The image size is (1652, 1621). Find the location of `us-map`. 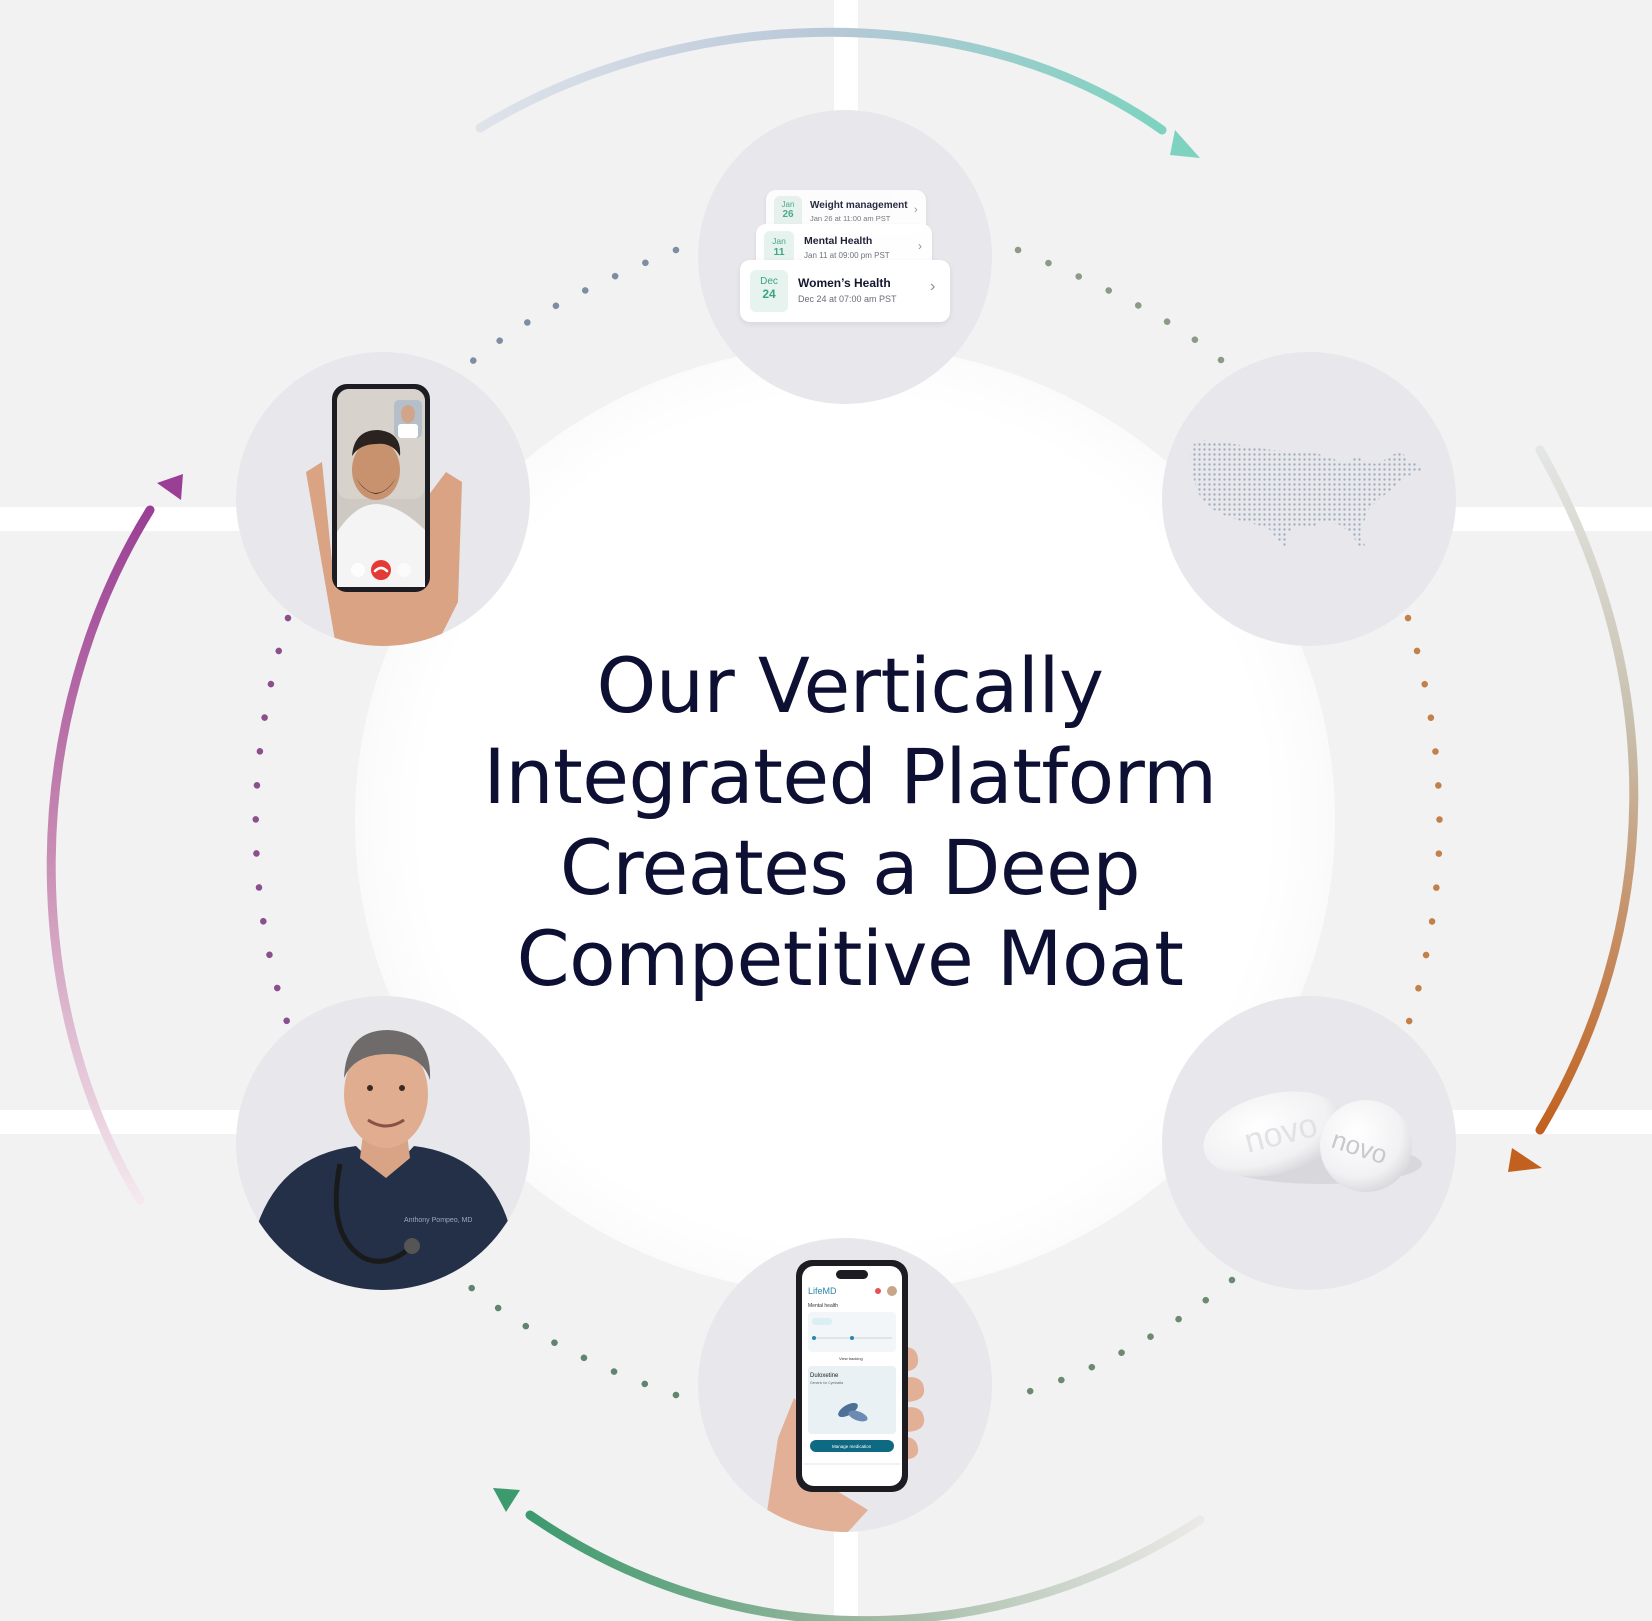

us-map is located at coordinates (1306, 494).